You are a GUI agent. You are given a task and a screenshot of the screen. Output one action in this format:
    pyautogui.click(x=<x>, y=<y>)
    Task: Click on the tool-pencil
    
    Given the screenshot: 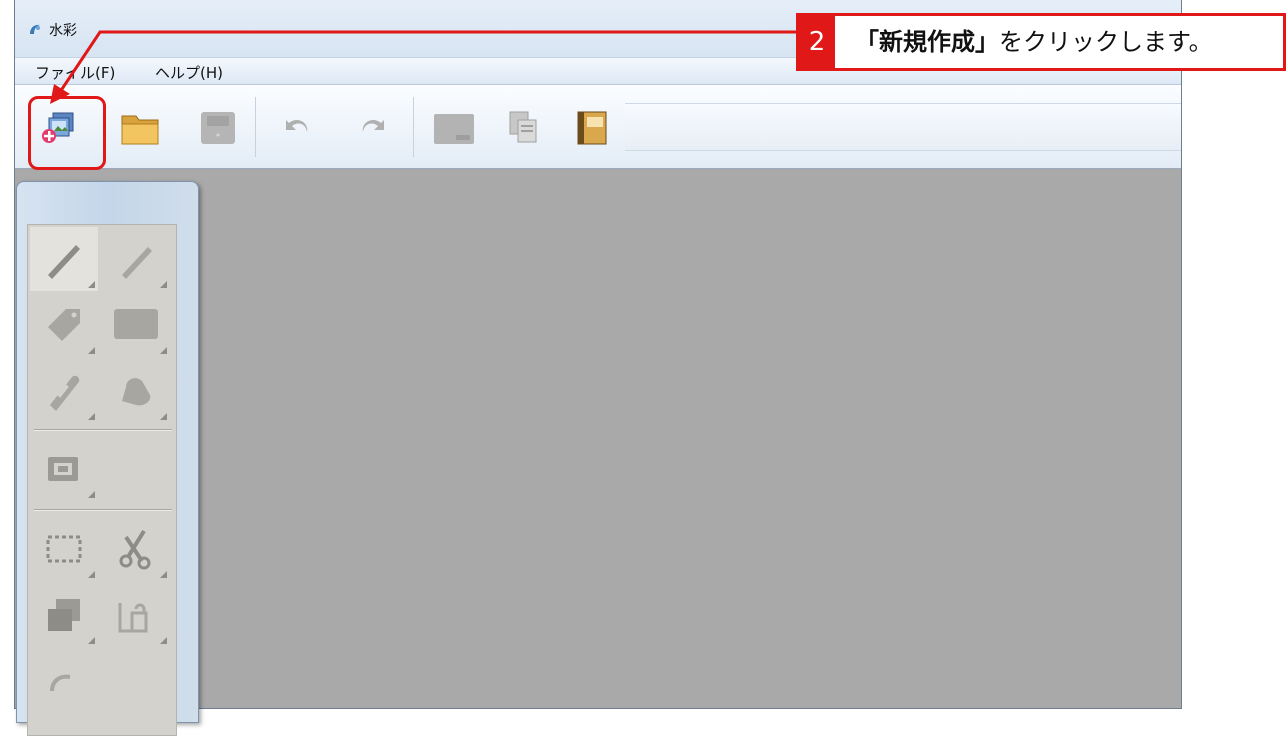 What is the action you would take?
    pyautogui.click(x=136, y=259)
    